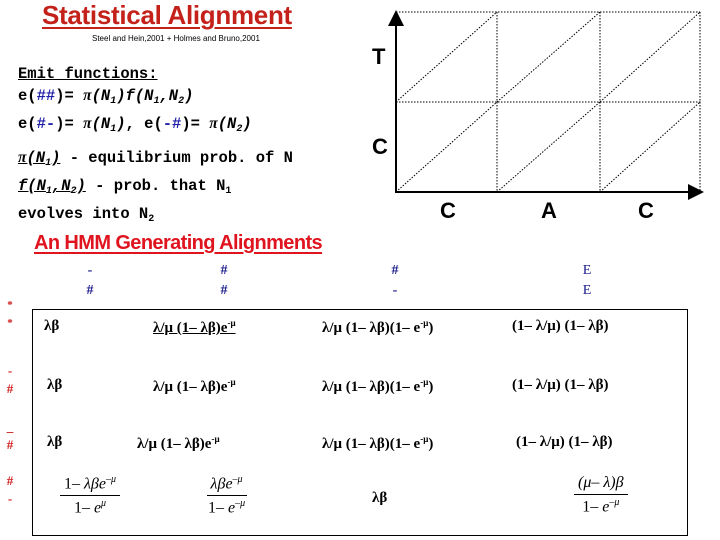 This screenshot has height=540, width=720. What do you see at coordinates (10, 380) in the screenshot?
I see `row-label-2: - #` at bounding box center [10, 380].